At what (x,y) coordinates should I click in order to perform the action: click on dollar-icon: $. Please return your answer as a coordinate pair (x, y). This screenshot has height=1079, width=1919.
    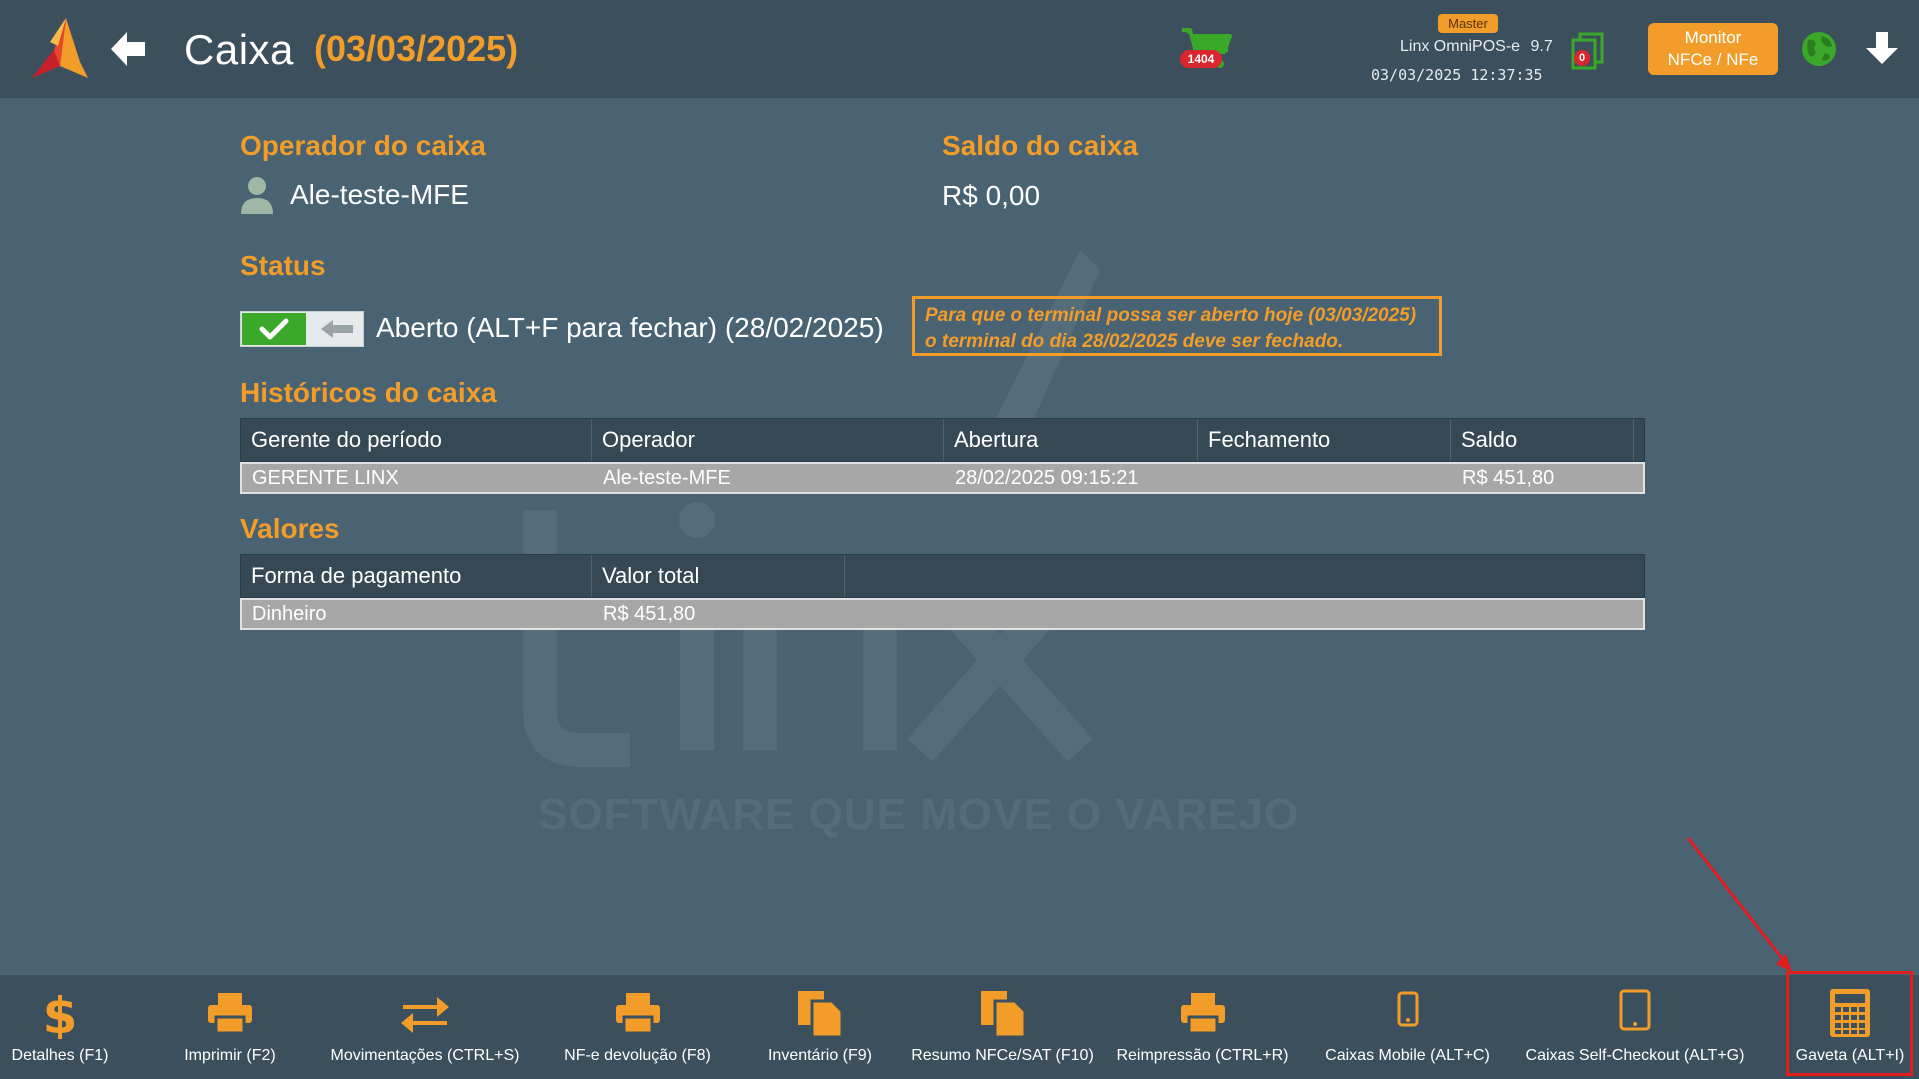
    Looking at the image, I should click on (60, 1013).